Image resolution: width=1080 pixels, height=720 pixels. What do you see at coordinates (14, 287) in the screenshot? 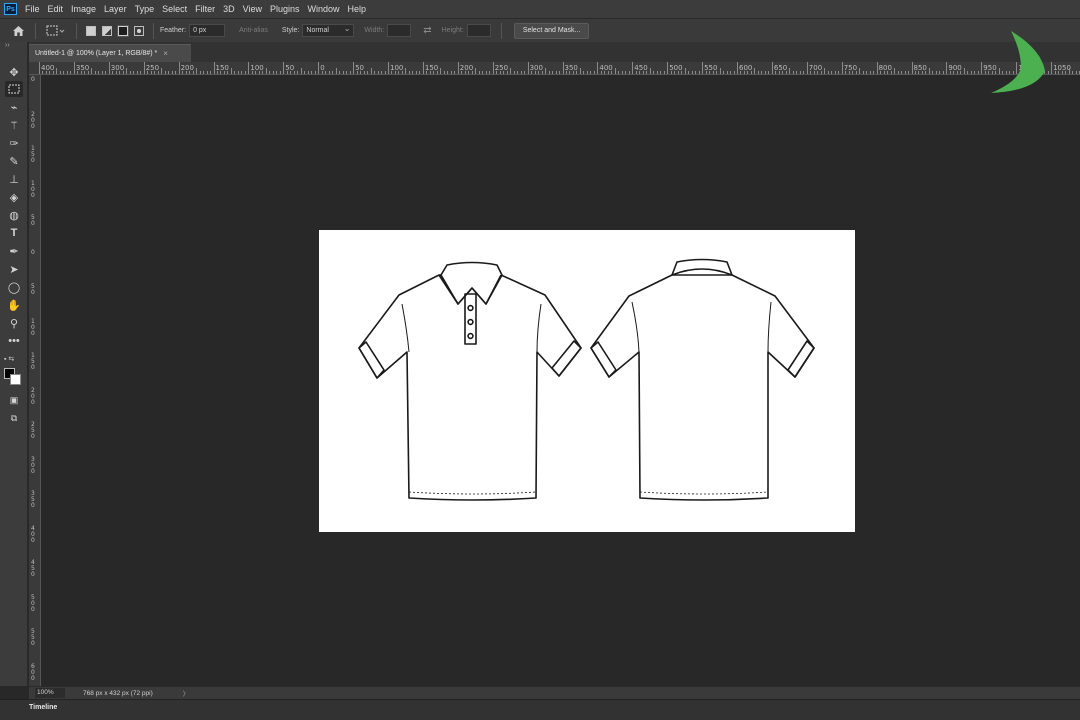
I see `ellipse-icon: ◯` at bounding box center [14, 287].